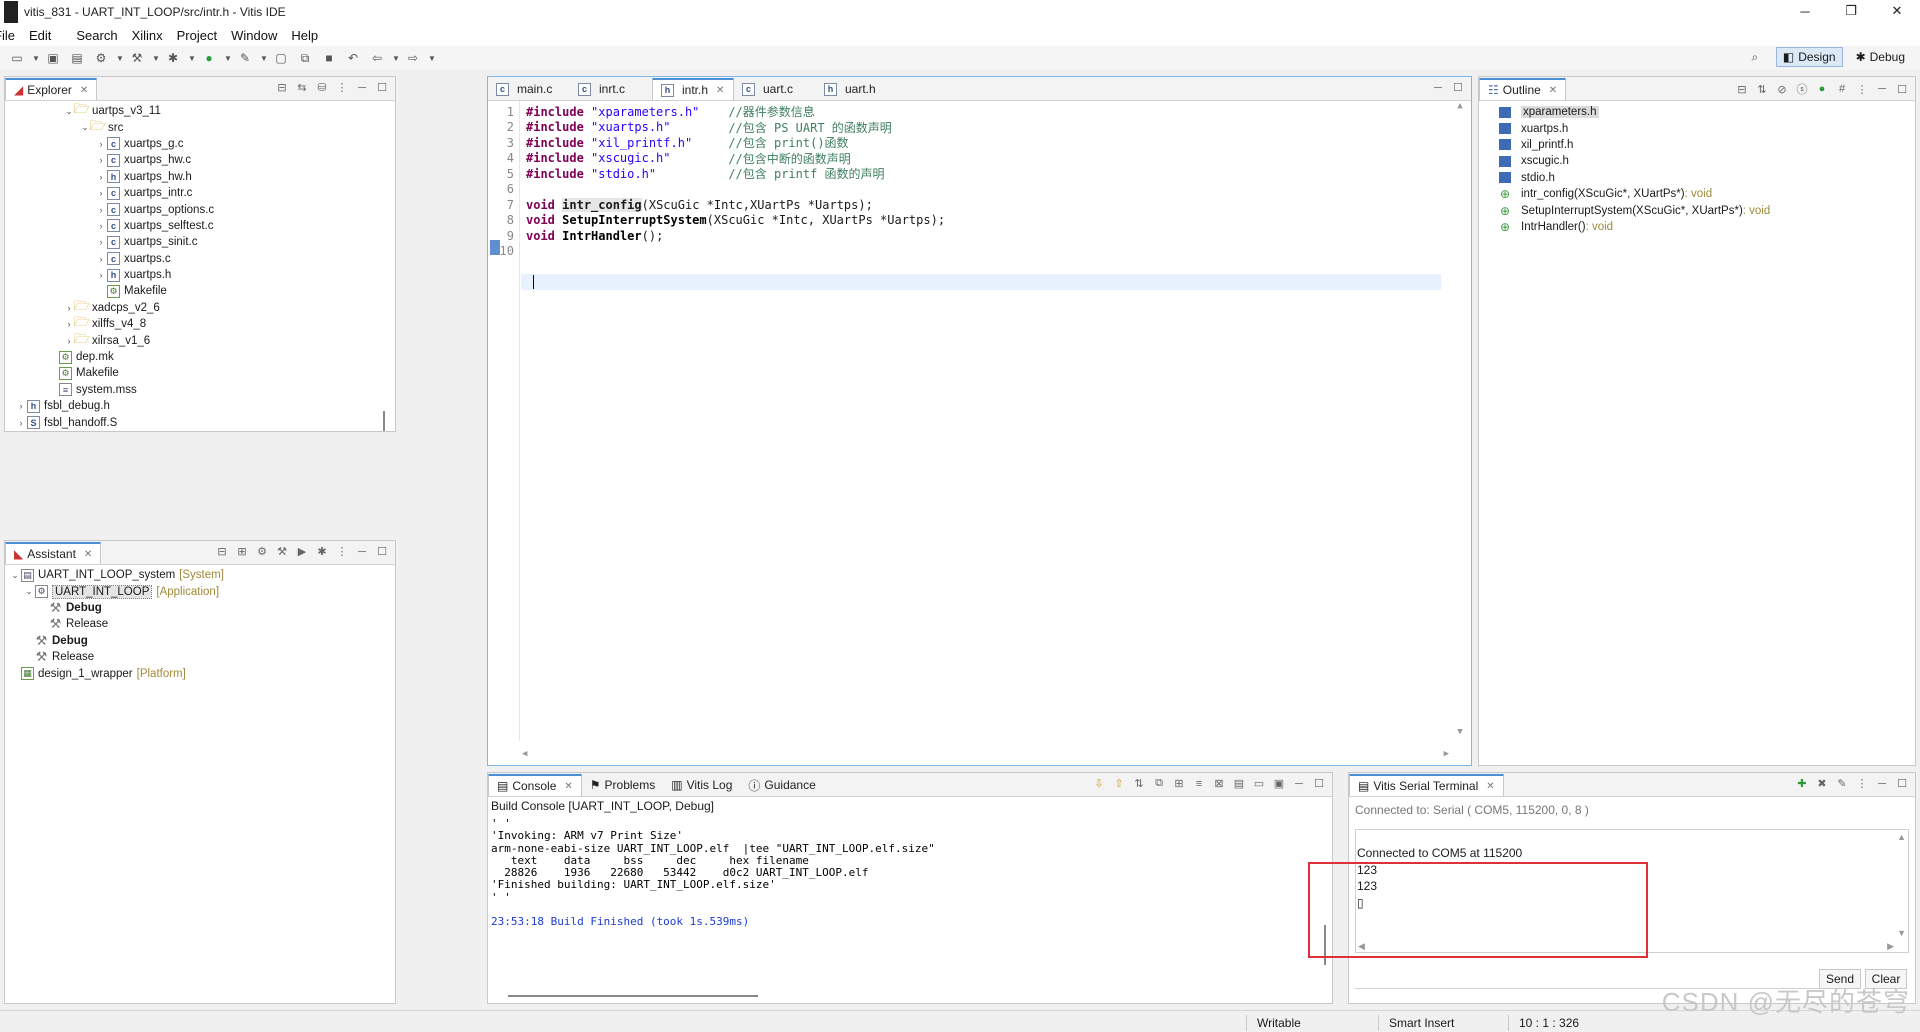  I want to click on group-icon: #, so click(1842, 89).